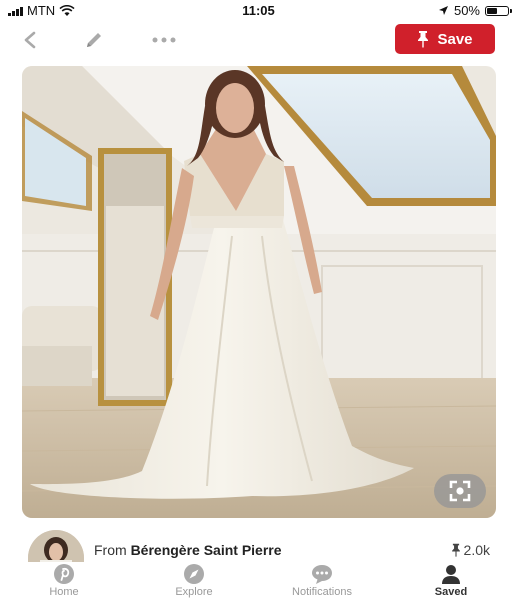 Image resolution: width=517 pixels, height=600 pixels. I want to click on source-prefix: From, so click(110, 550).